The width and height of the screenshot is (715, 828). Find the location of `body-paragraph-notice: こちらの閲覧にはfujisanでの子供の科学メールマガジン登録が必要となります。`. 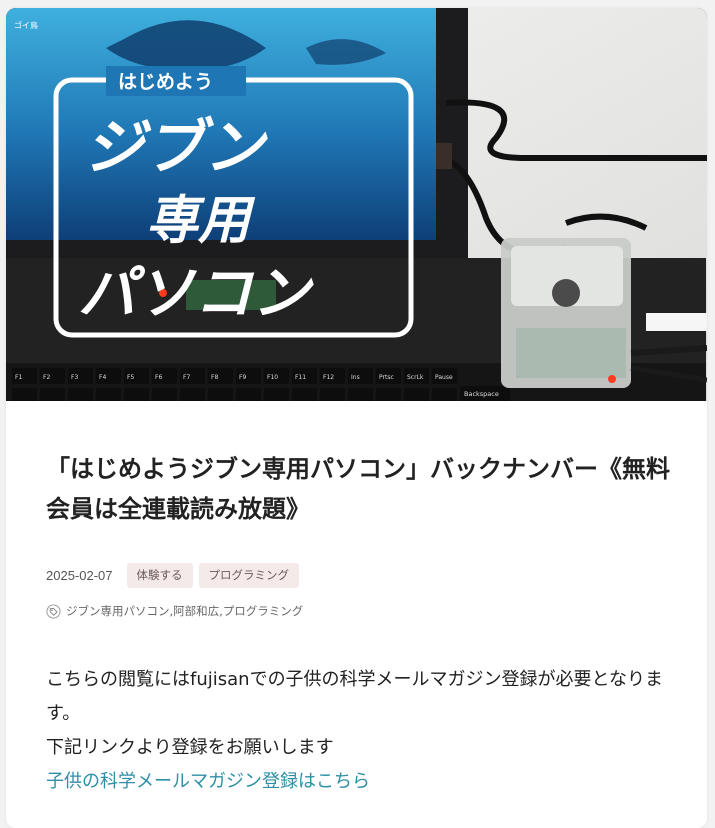

body-paragraph-notice: こちらの閲覧にはfujisanでの子供の科学メールマガジン登録が必要となります。 is located at coordinates (355, 696).